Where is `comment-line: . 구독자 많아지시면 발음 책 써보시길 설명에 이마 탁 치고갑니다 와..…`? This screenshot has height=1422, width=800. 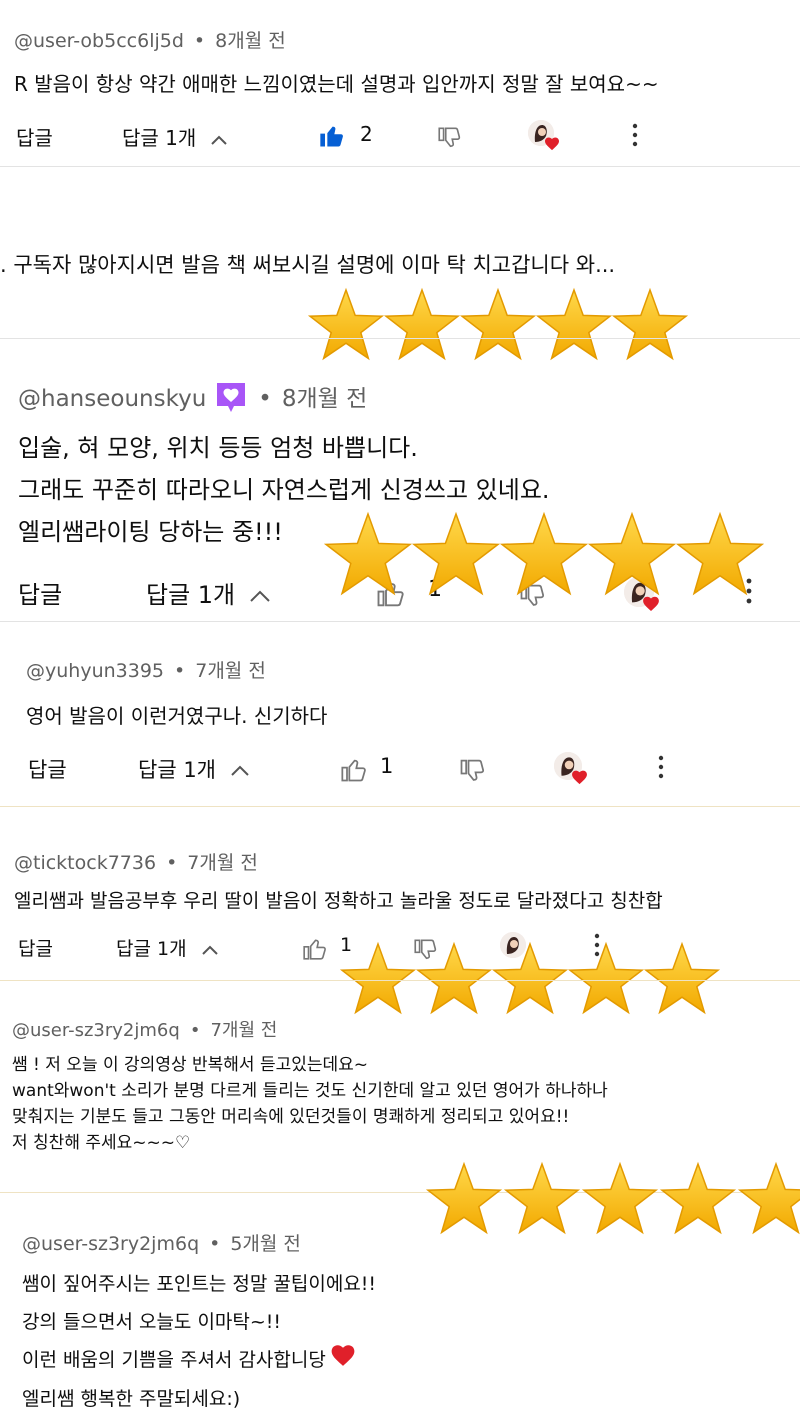 comment-line: . 구독자 많아지시면 발음 책 써보시길 설명에 이마 탁 치고갑니다 와..… is located at coordinates (308, 265).